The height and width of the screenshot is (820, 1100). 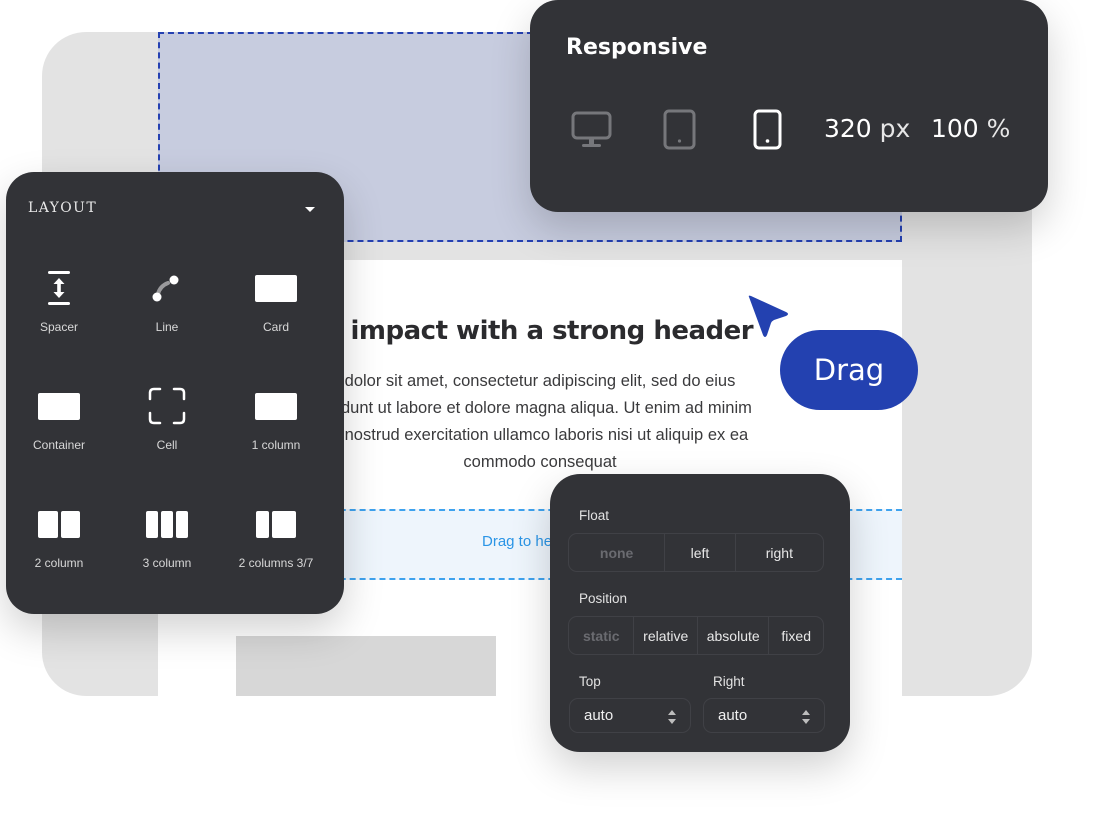 What do you see at coordinates (603, 598) in the screenshot?
I see `position-label: Position` at bounding box center [603, 598].